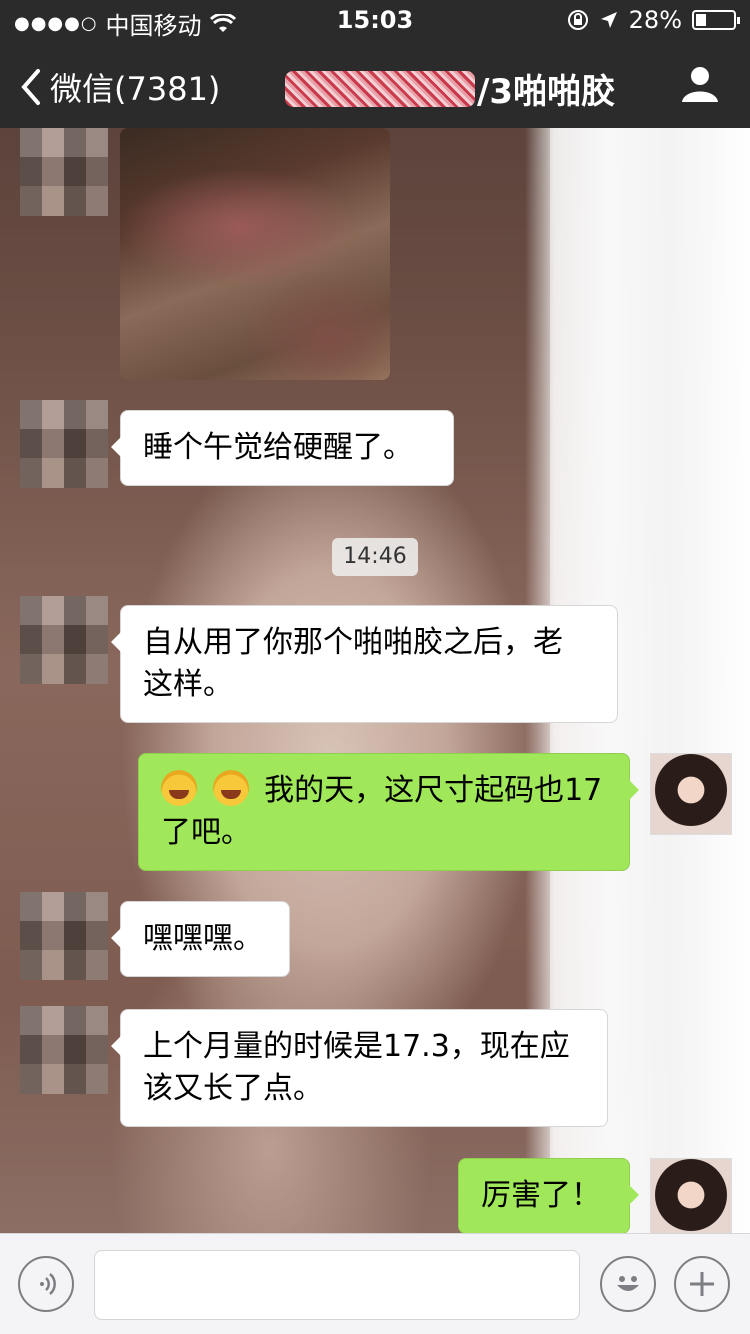 The width and height of the screenshot is (750, 1334). I want to click on emoji-icon, so click(628, 1283).